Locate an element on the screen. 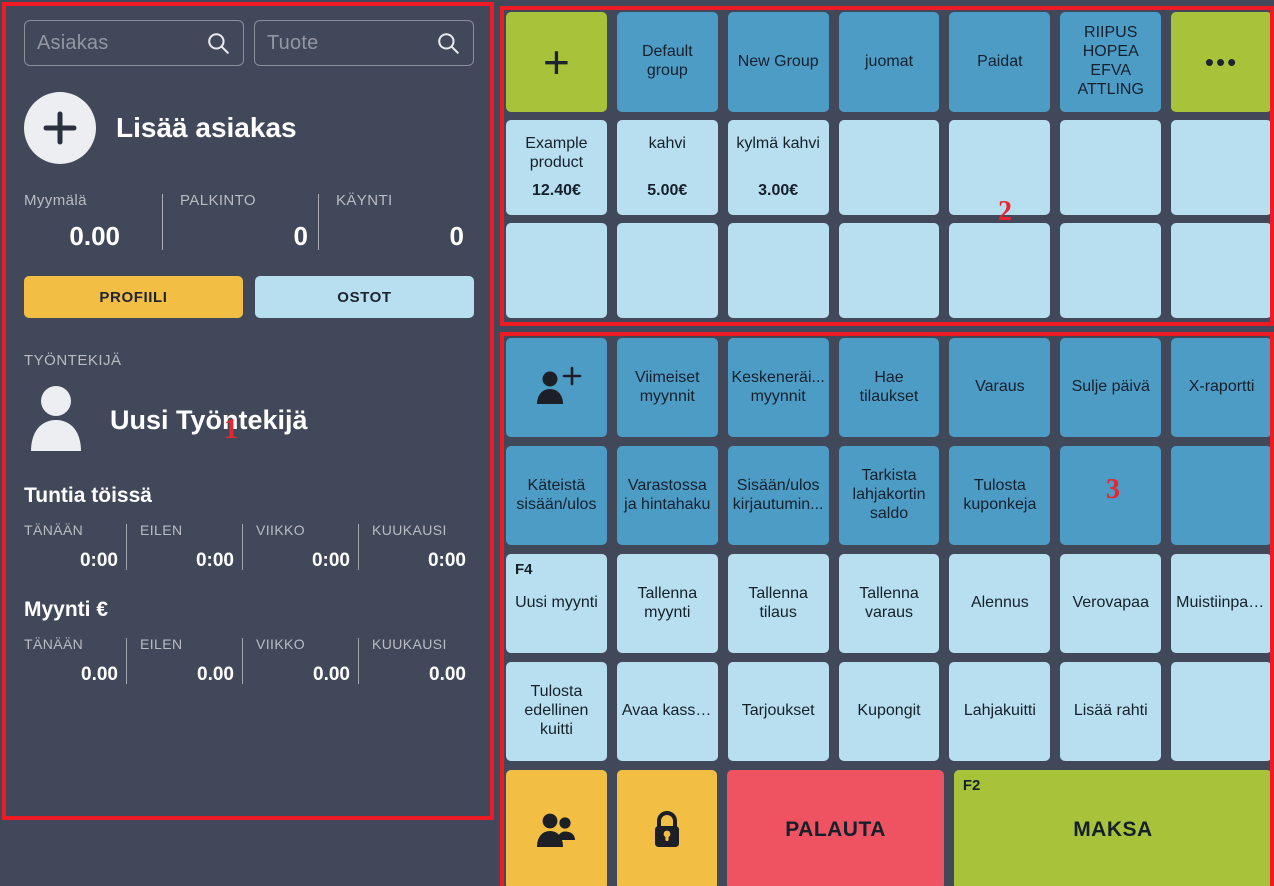 This screenshot has height=886, width=1274. more-groups-button: ••• is located at coordinates (1222, 62).